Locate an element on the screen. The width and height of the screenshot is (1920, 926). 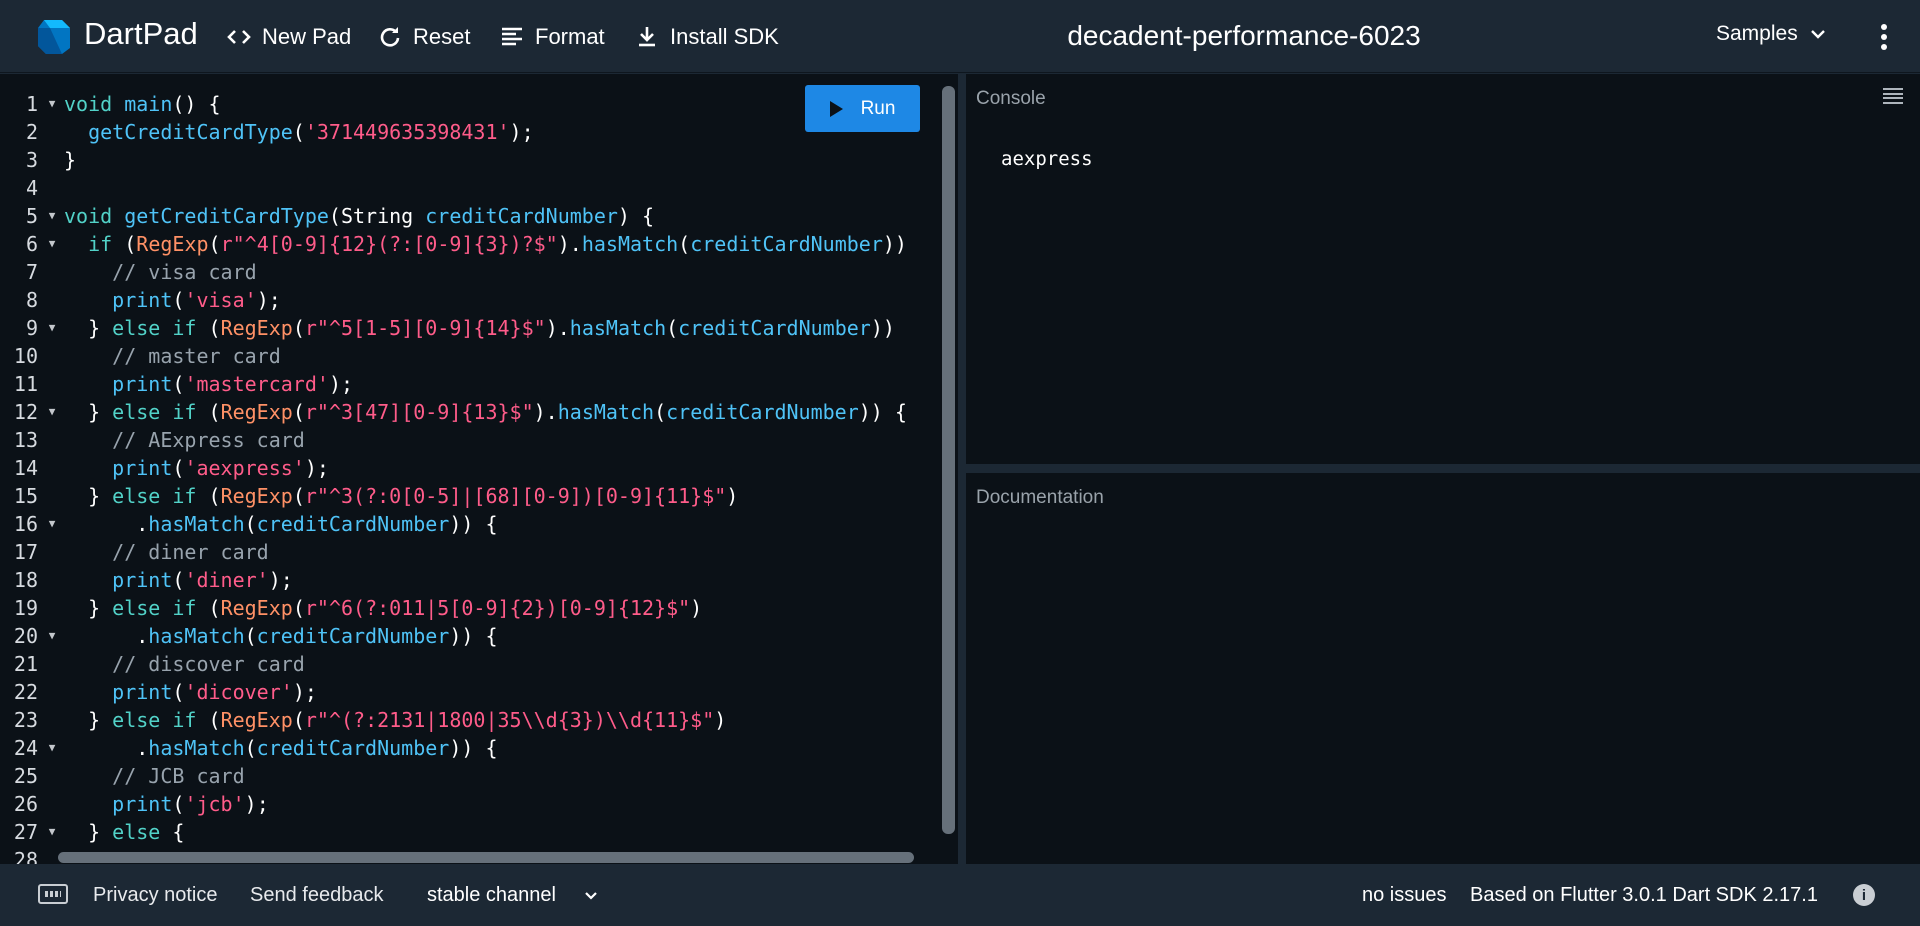
code-text: print('diner'); is located at coordinates (202, 580).